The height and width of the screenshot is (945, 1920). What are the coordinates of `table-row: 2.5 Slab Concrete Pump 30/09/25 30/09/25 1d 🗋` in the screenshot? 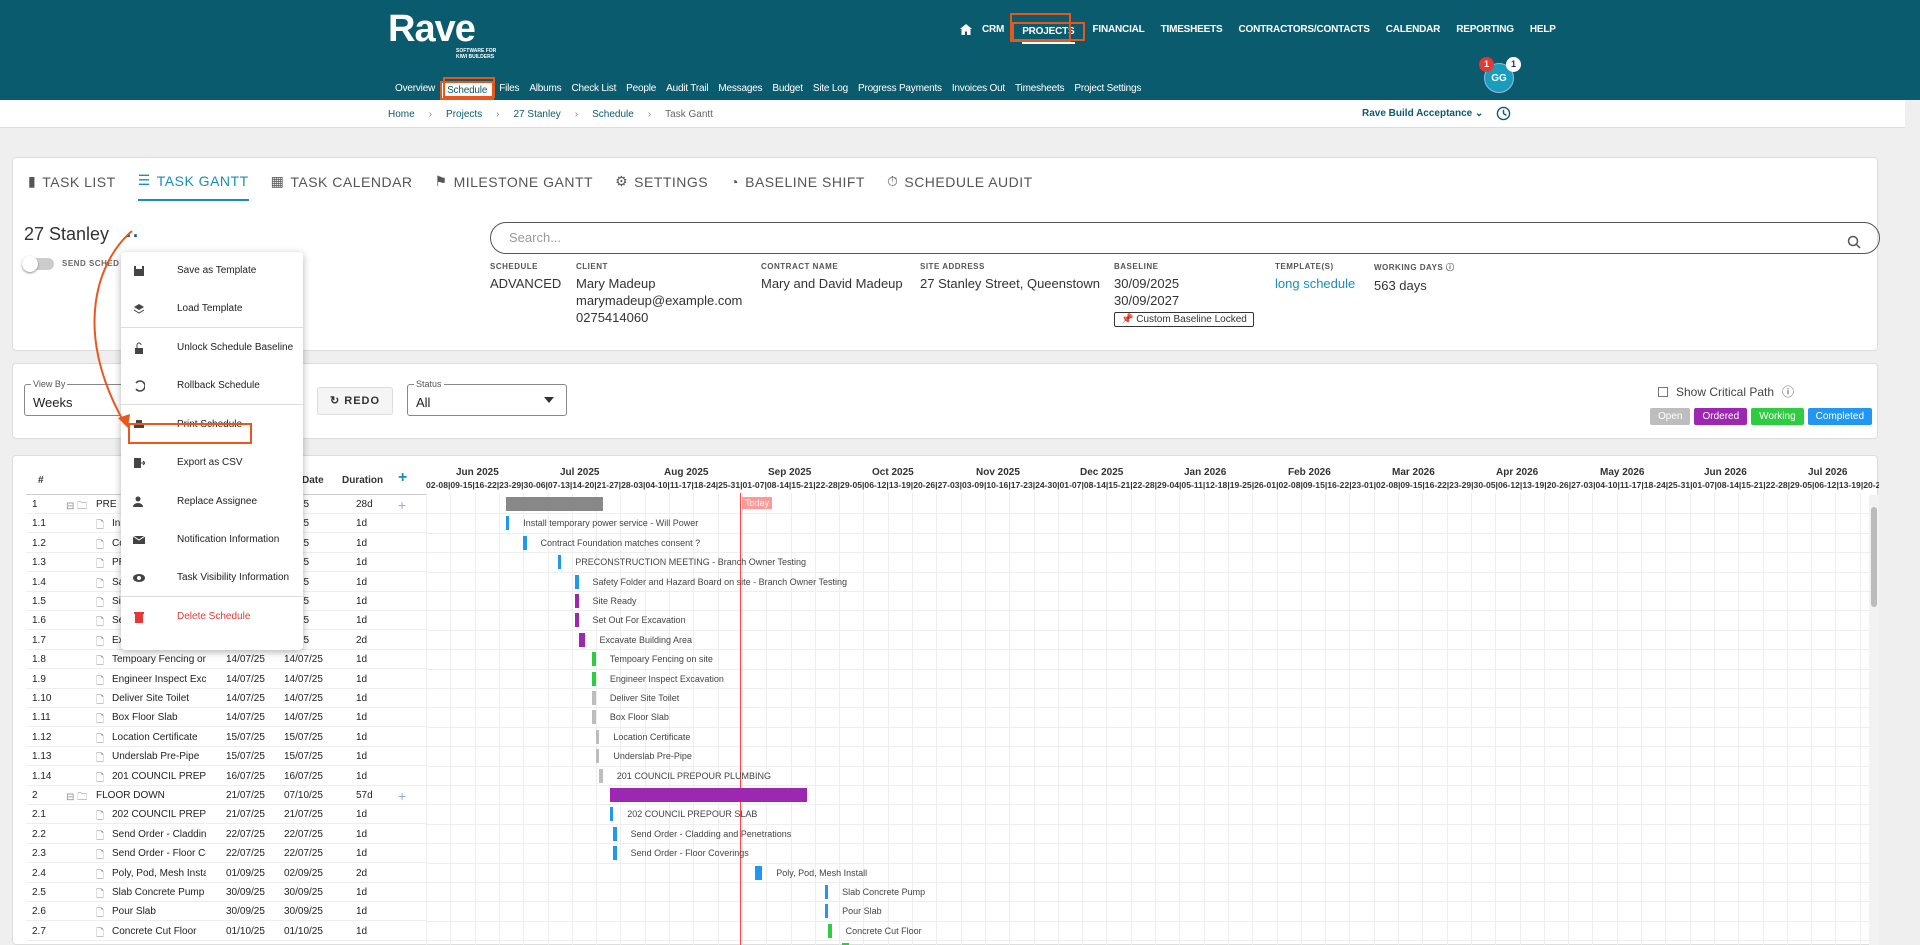 It's located at (226, 892).